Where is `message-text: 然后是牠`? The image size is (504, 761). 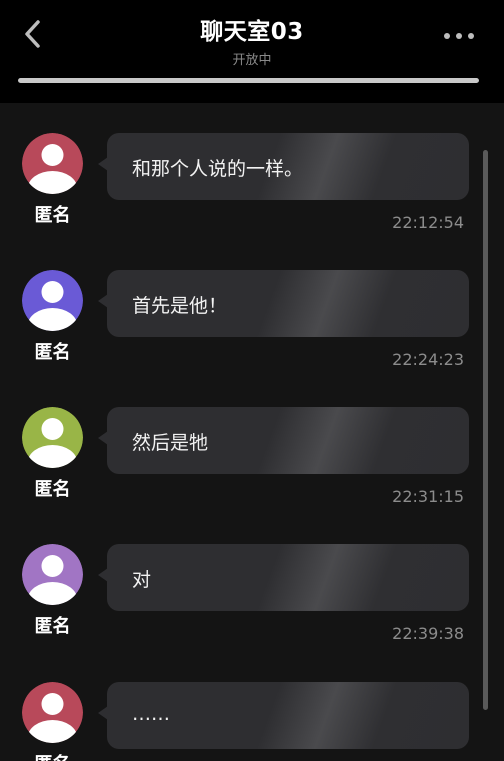 message-text: 然后是牠 is located at coordinates (170, 443).